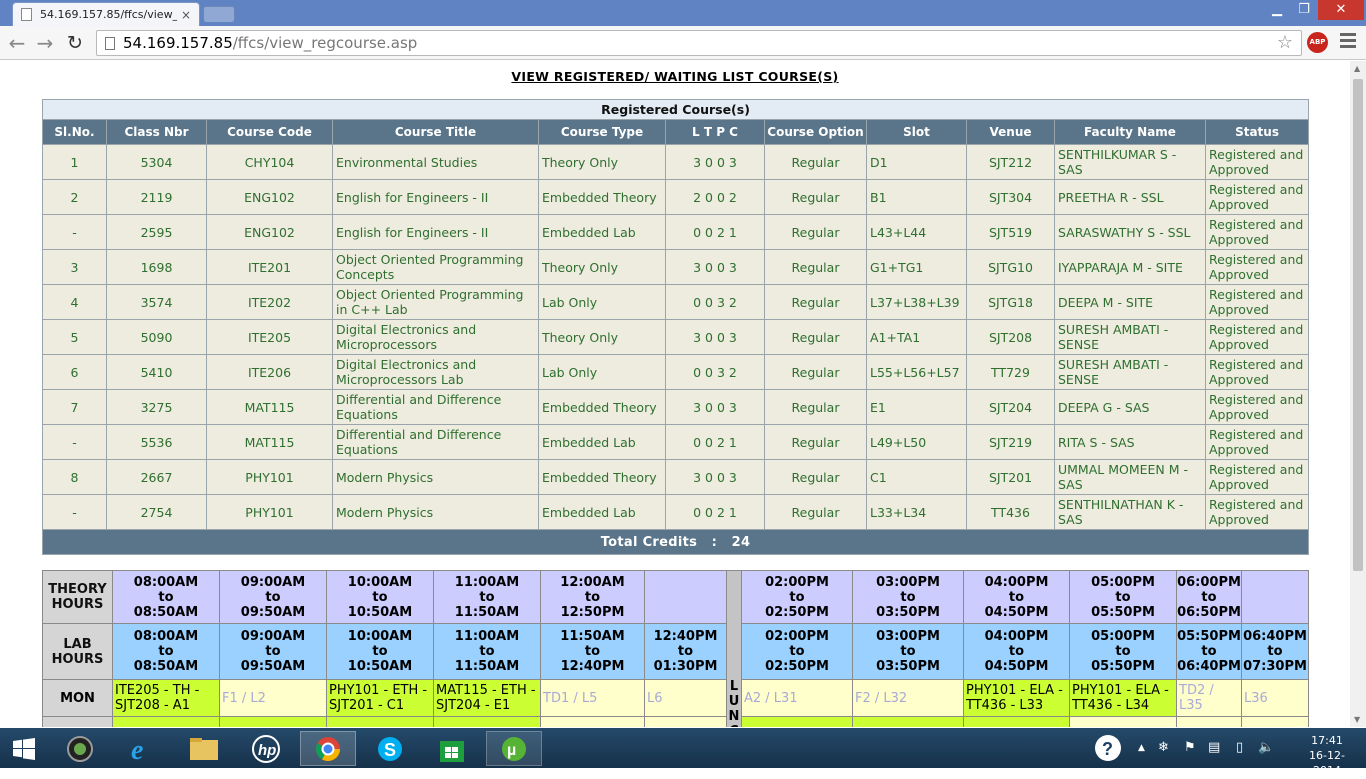  What do you see at coordinates (269, 337) in the screenshot?
I see `cell-code: ITE205` at bounding box center [269, 337].